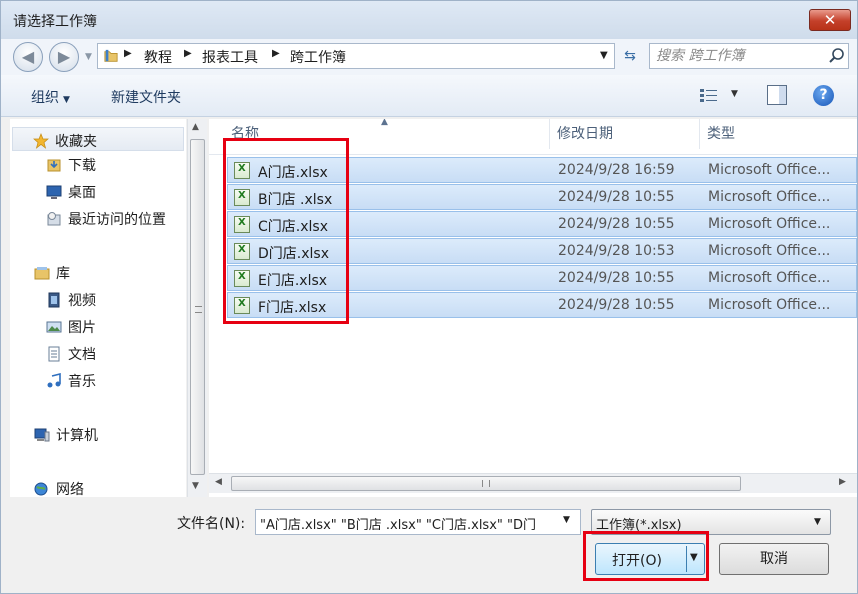  I want to click on search-input, so click(736, 56).